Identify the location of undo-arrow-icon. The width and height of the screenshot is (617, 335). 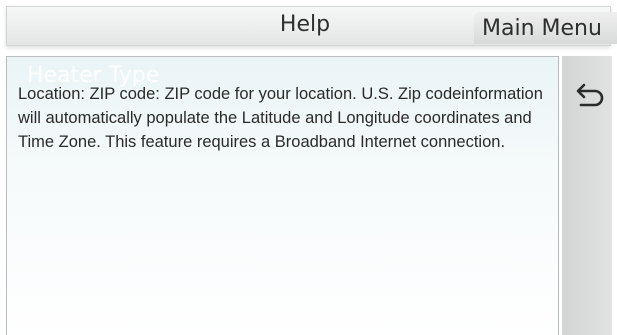
(590, 95).